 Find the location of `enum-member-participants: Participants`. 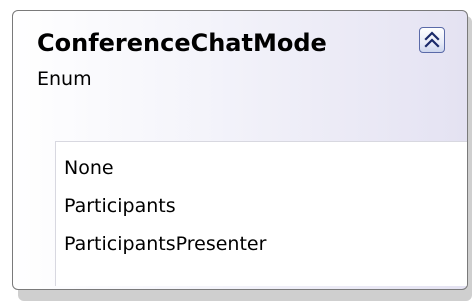

enum-member-participants: Participants is located at coordinates (165, 207).